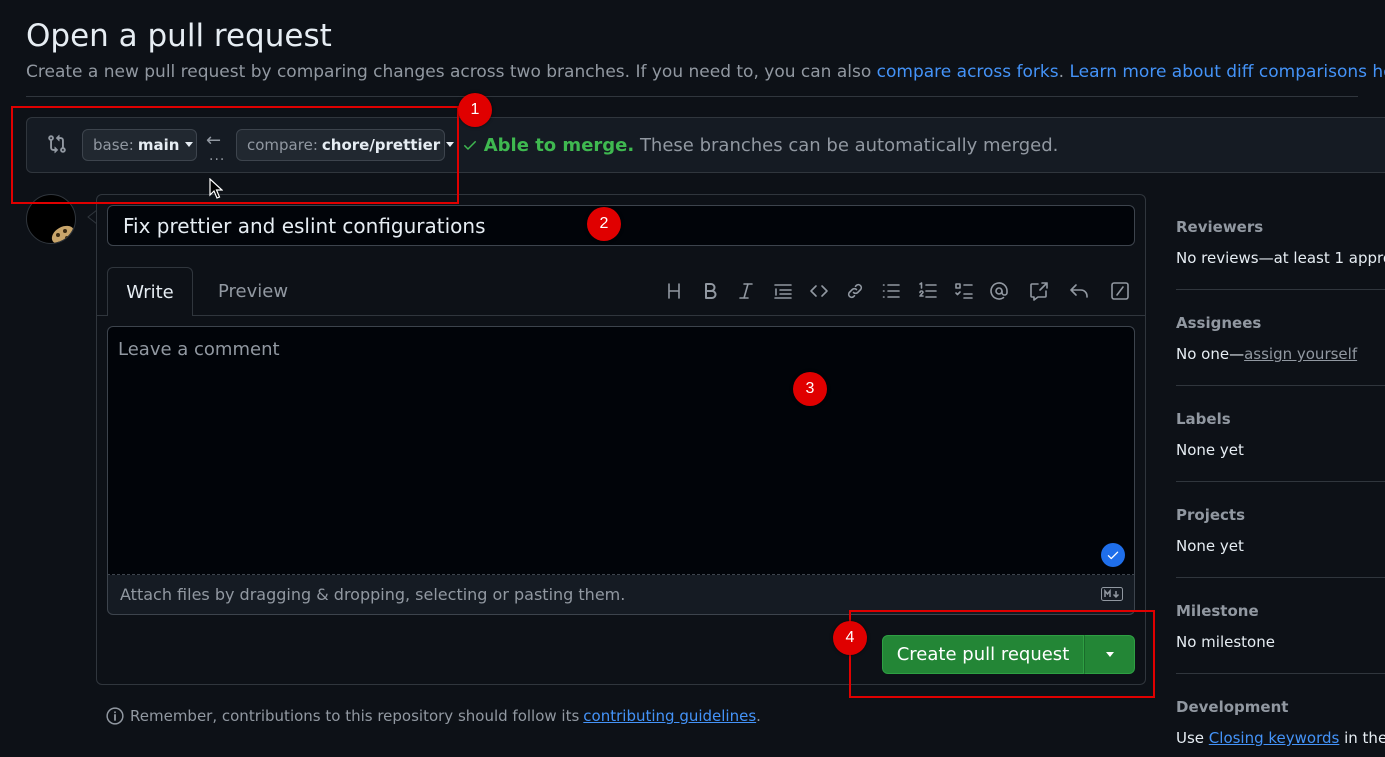 This screenshot has height=757, width=1385. Describe the element at coordinates (470, 145) in the screenshot. I see `check-icon` at that location.